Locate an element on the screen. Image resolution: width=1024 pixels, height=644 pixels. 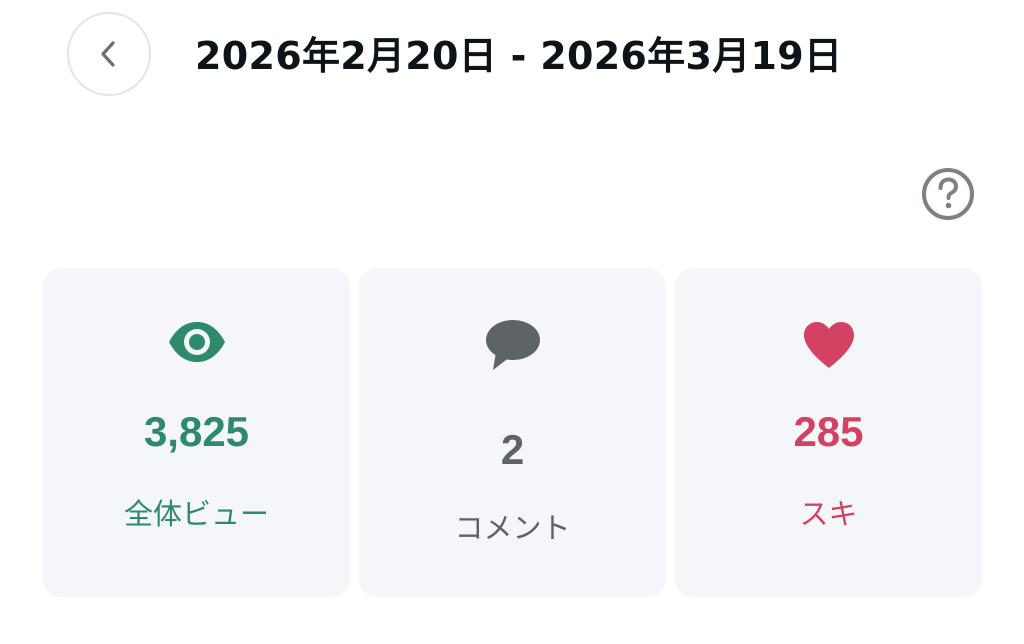
comments-label: コメント is located at coordinates (512, 528).